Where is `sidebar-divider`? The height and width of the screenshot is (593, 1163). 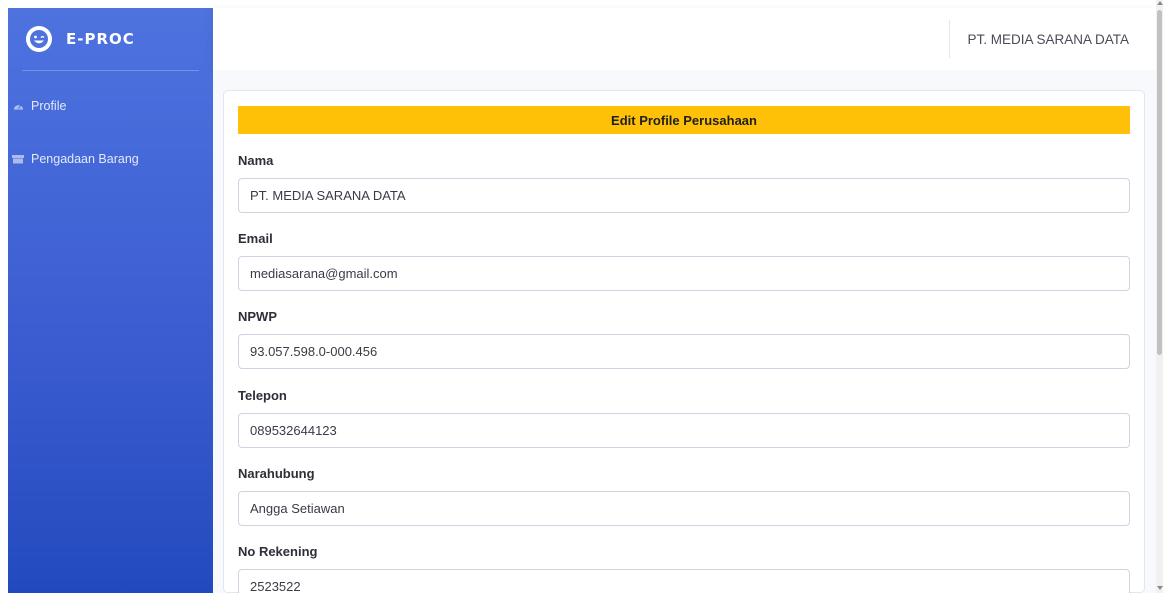 sidebar-divider is located at coordinates (110, 70).